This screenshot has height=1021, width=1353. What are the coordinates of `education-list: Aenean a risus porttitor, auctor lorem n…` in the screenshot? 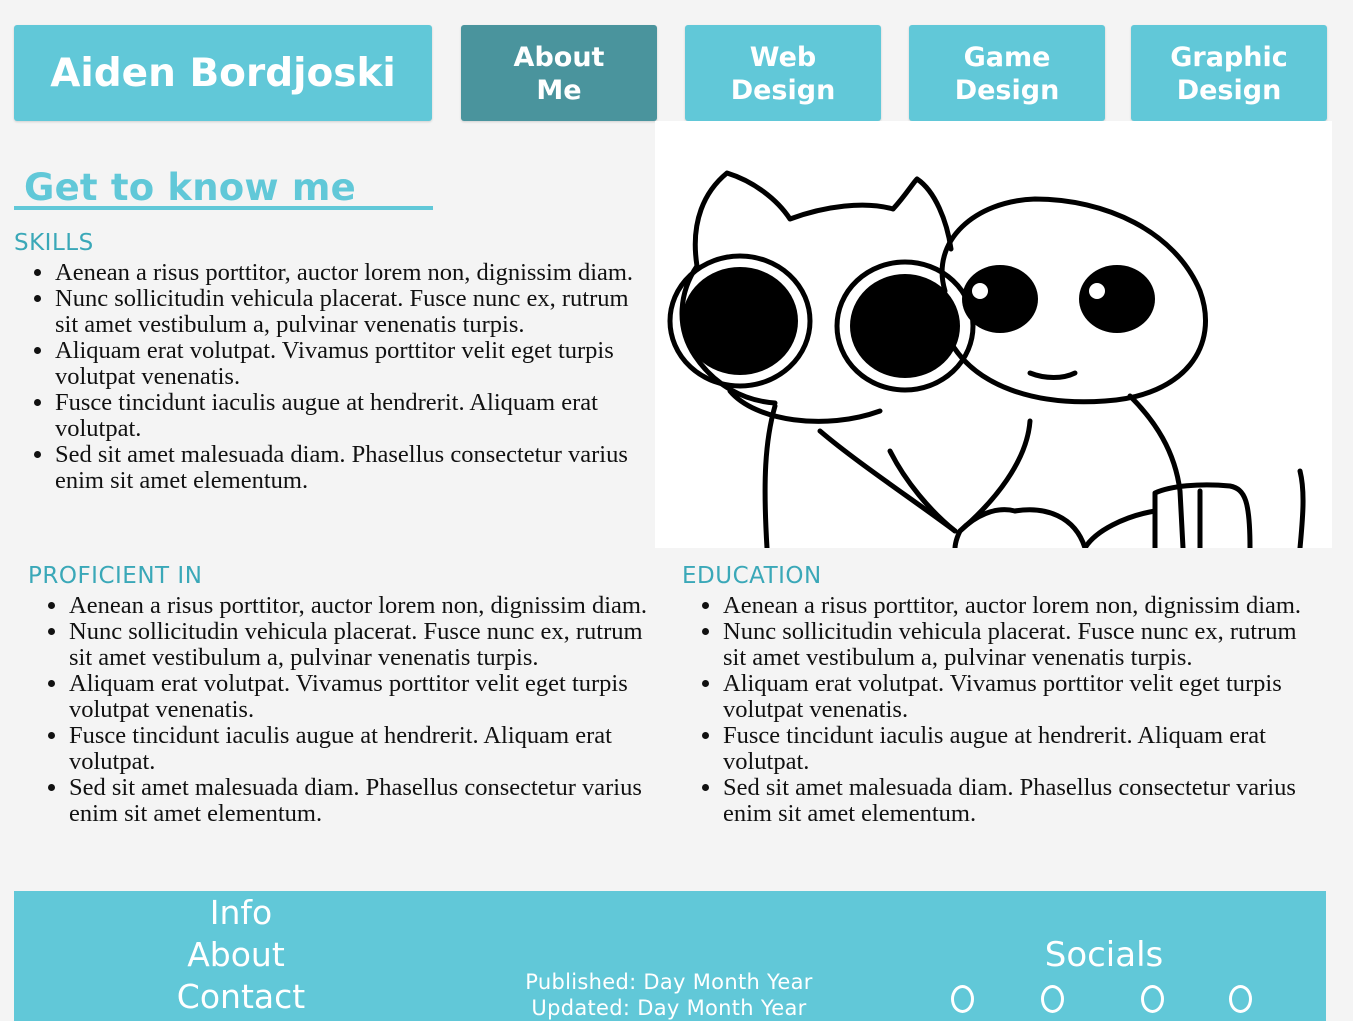 It's located at (1002, 710).